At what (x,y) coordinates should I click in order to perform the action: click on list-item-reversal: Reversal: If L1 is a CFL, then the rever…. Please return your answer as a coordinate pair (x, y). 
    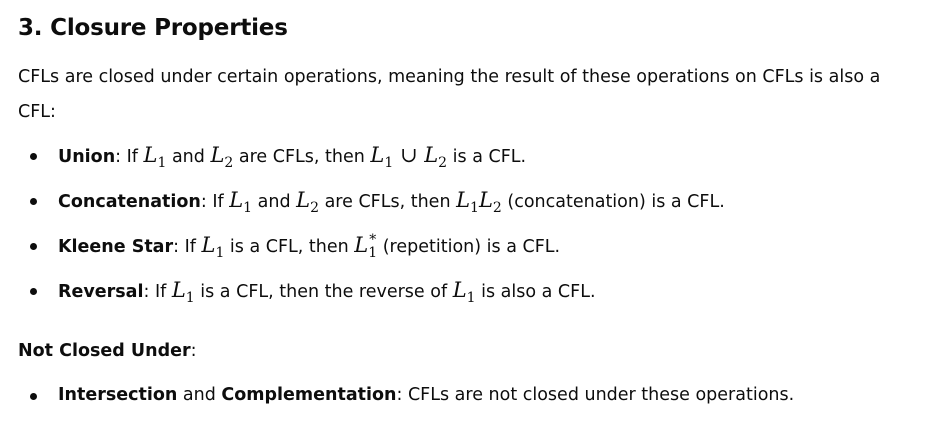
    Looking at the image, I should click on (371, 290).